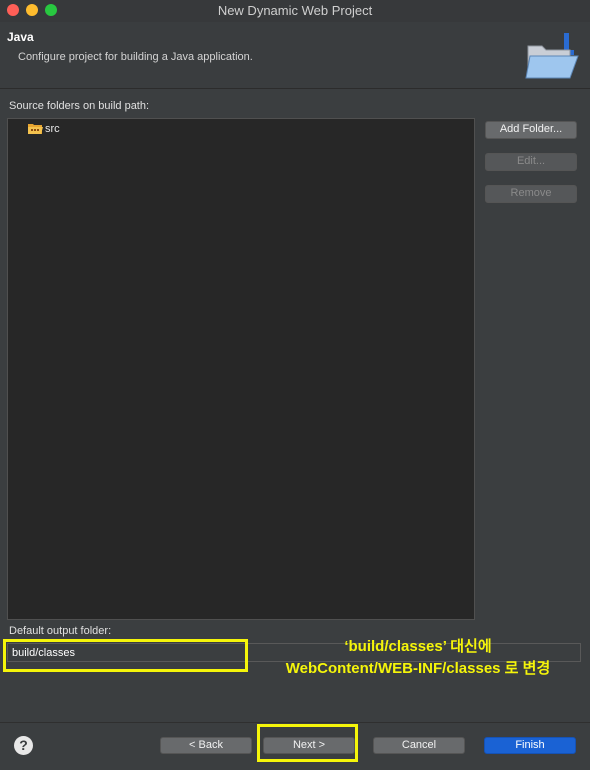 The image size is (590, 770). I want to click on tree-item-label: src, so click(52, 129).